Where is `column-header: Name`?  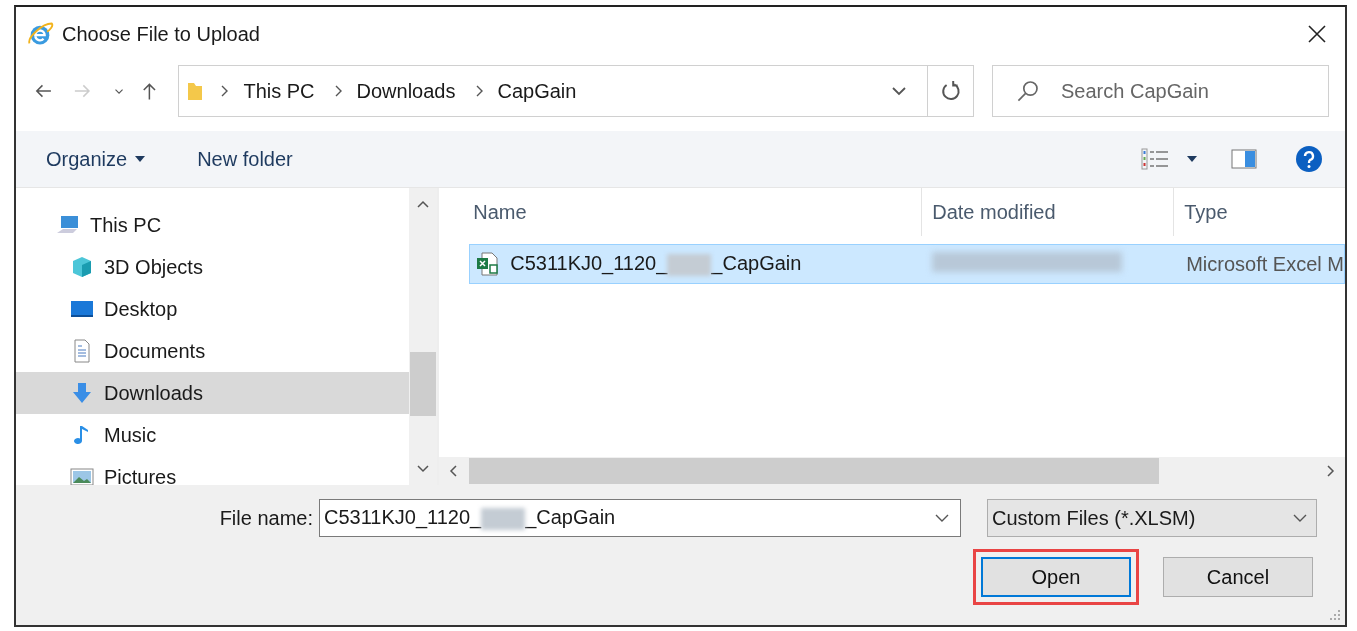 column-header: Name is located at coordinates (680, 212).